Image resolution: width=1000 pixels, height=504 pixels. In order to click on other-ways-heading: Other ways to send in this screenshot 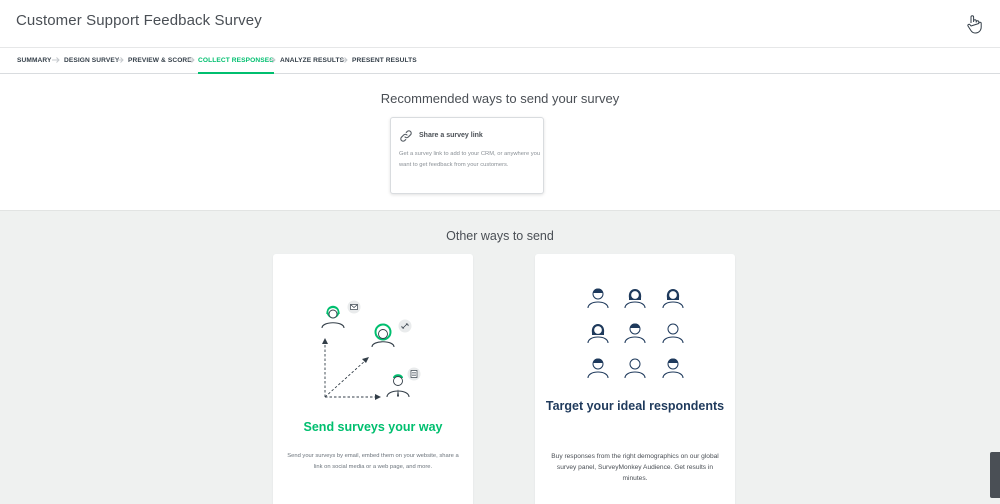, I will do `click(500, 236)`.